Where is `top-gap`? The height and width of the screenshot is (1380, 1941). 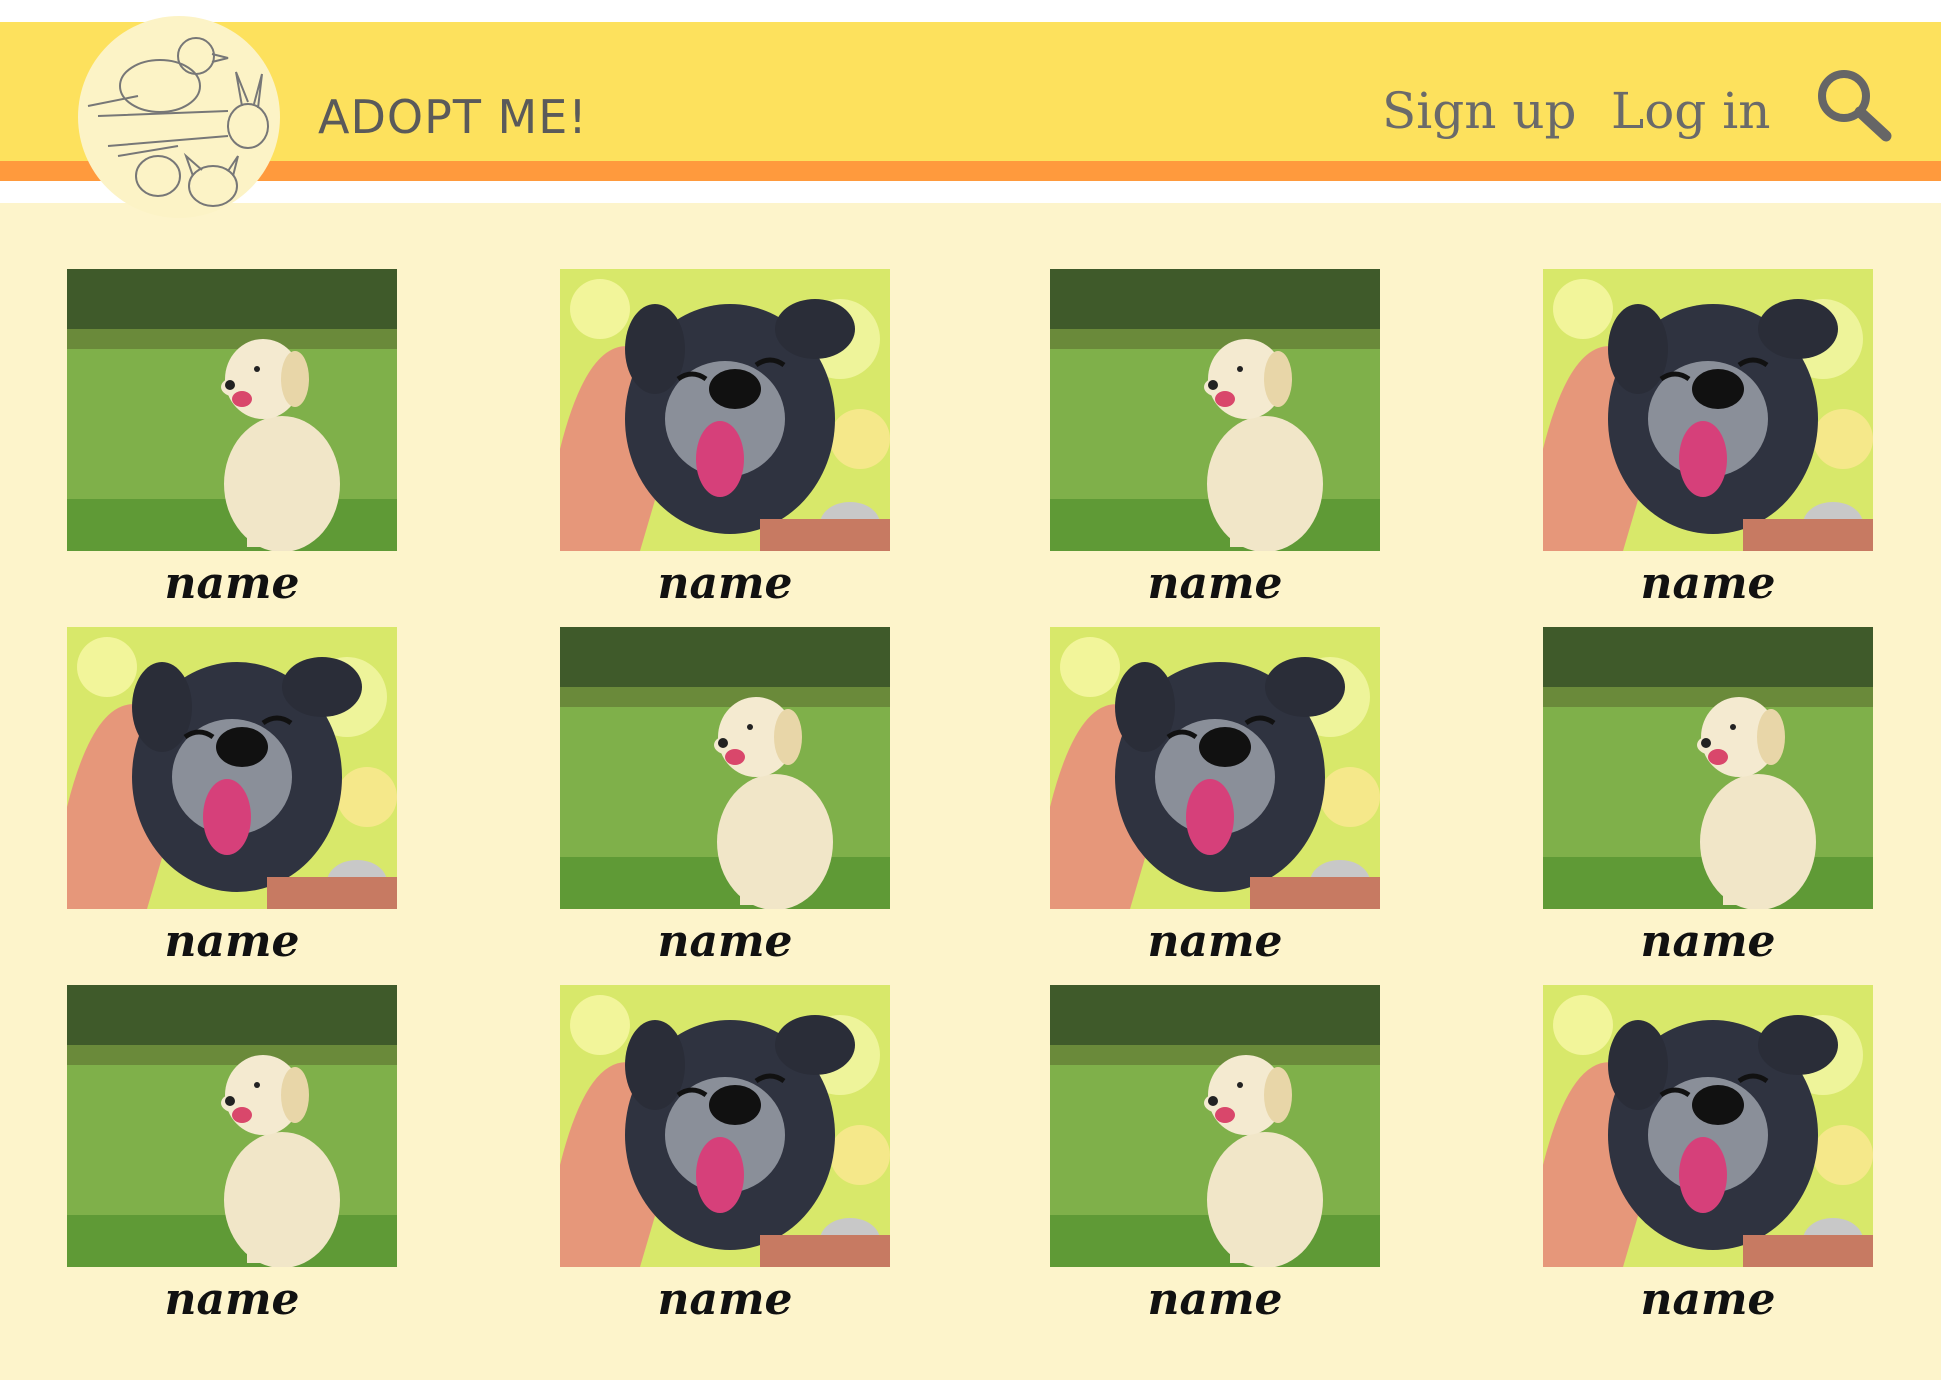
top-gap is located at coordinates (970, 11).